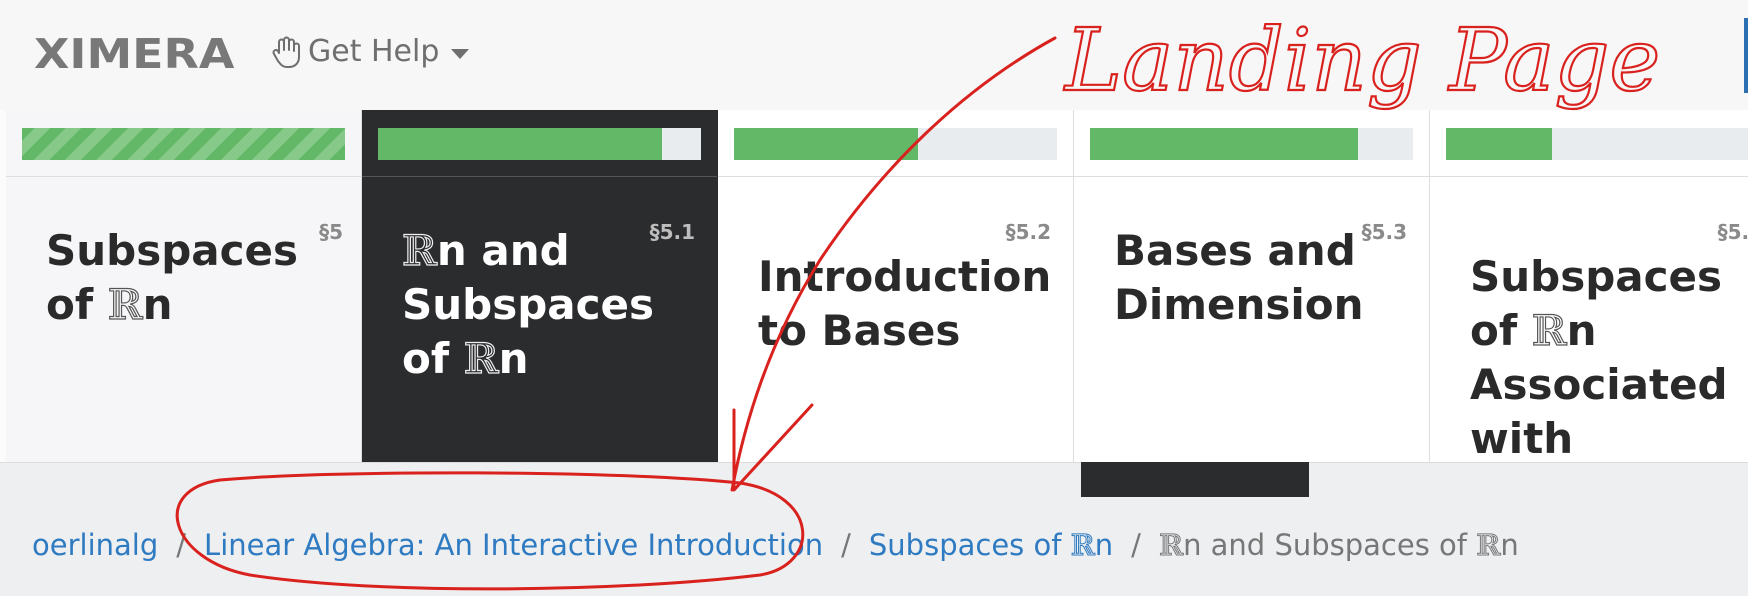 The image size is (1748, 596). I want to click on section-card-5-3: §5.3 Bases and Dimension, so click(1252, 286).